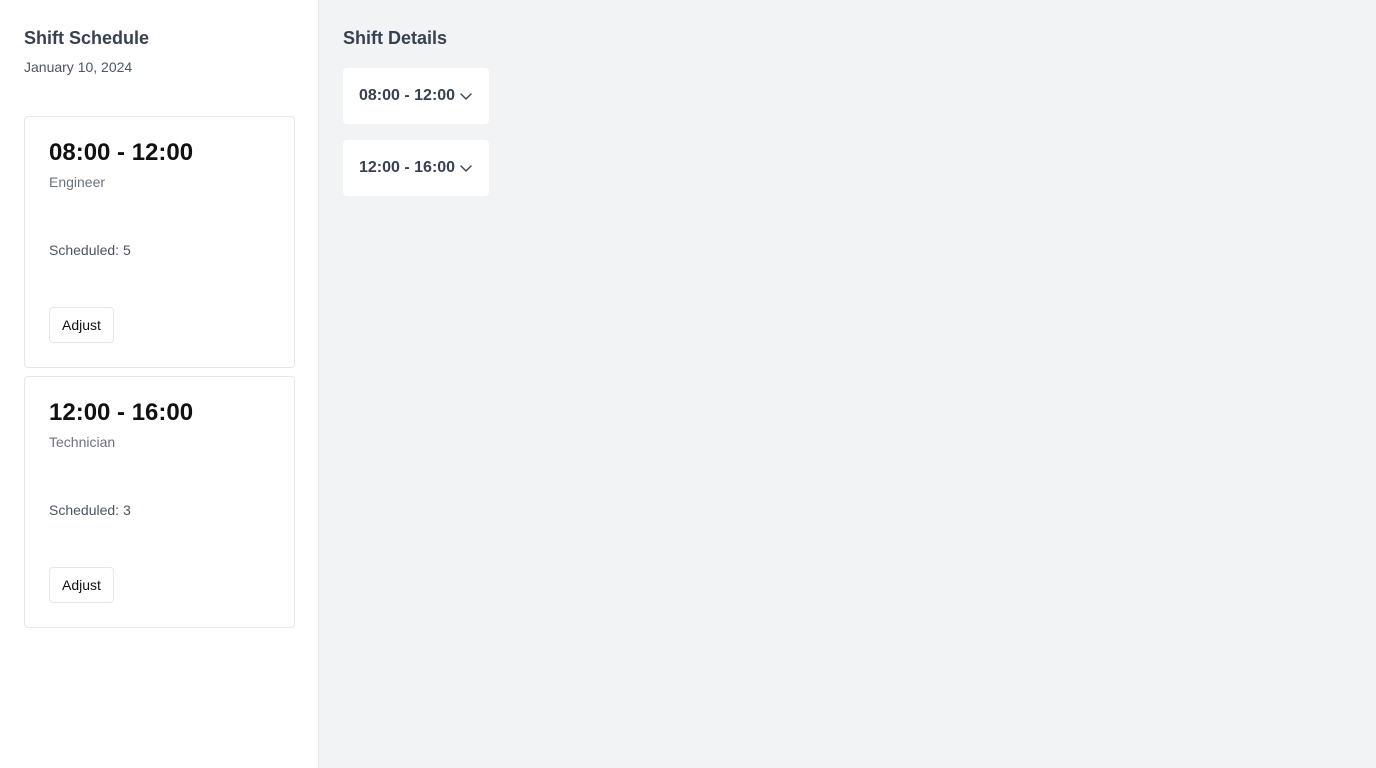 The image size is (1376, 768). What do you see at coordinates (407, 95) in the screenshot?
I see `shift-detail-label: 08:00 - 12:00` at bounding box center [407, 95].